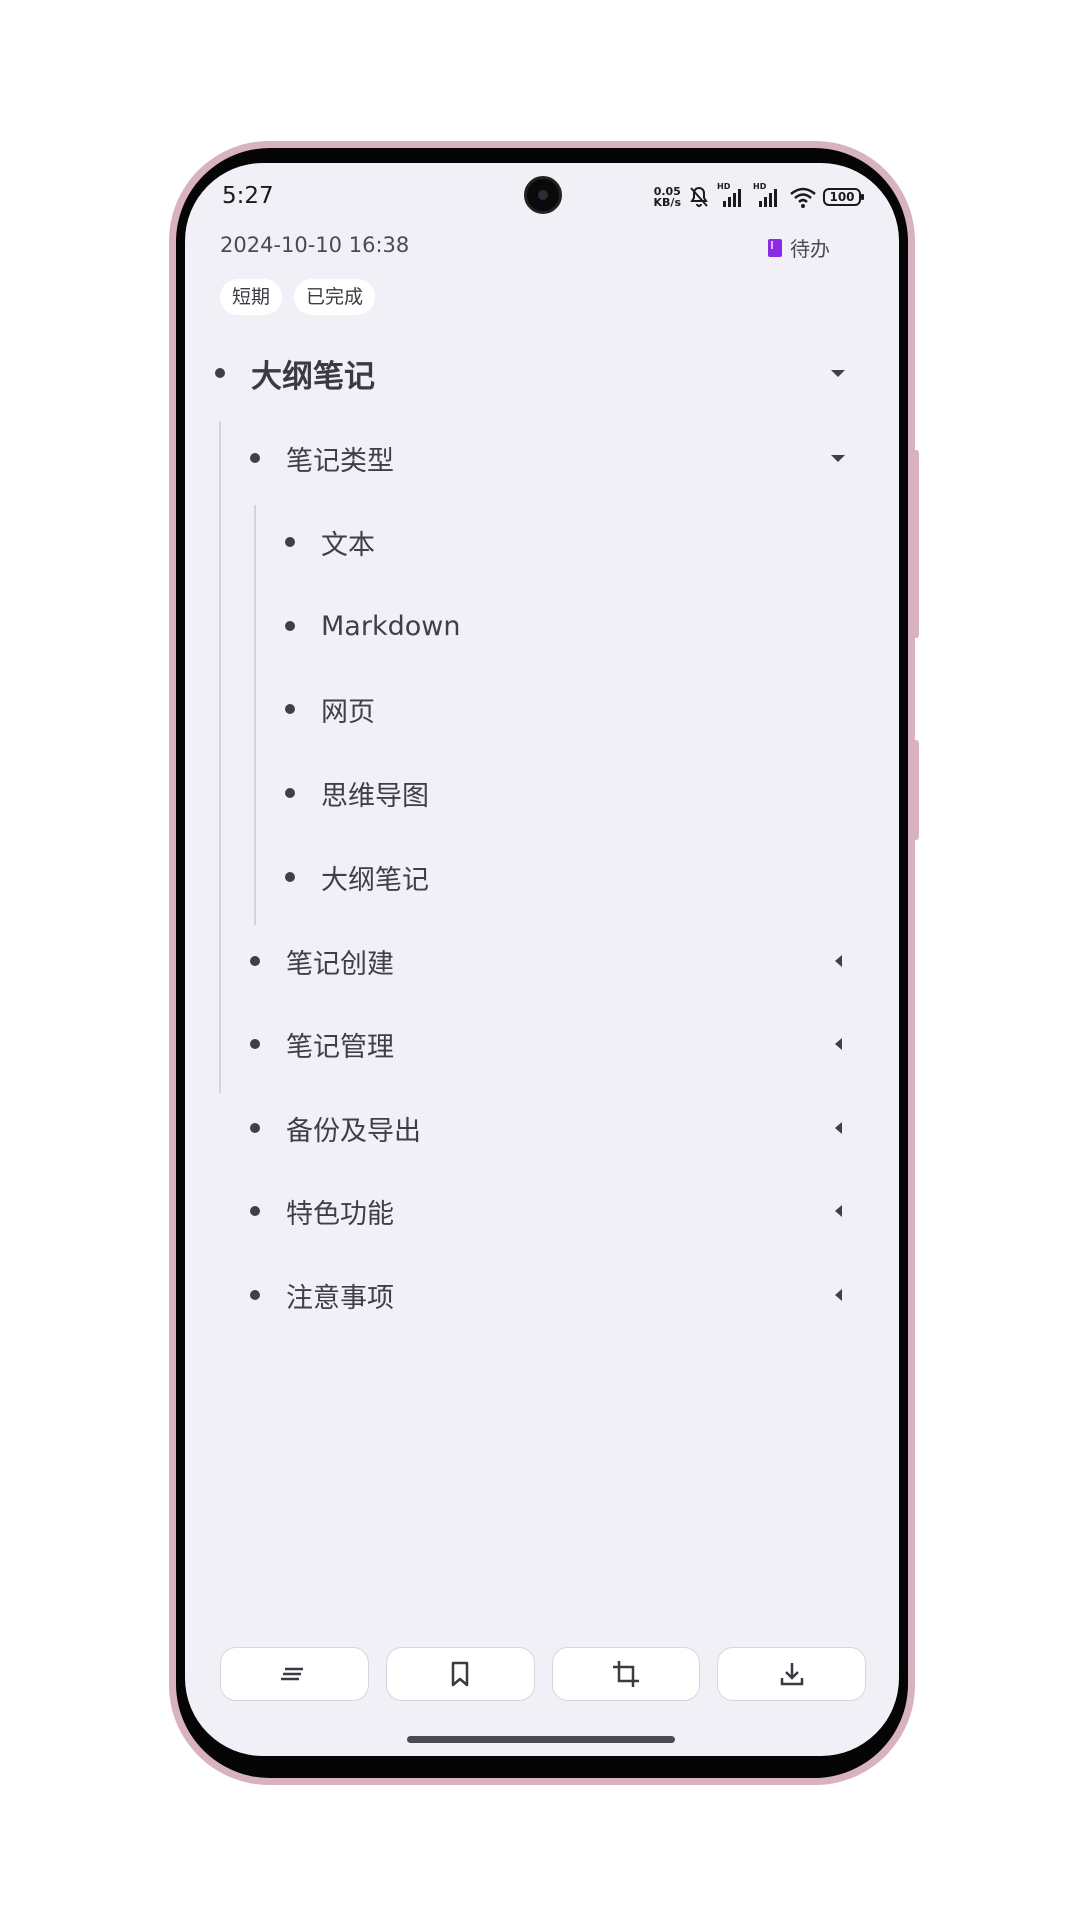 The height and width of the screenshot is (1920, 1080). I want to click on outline-node: 文本, so click(330, 542).